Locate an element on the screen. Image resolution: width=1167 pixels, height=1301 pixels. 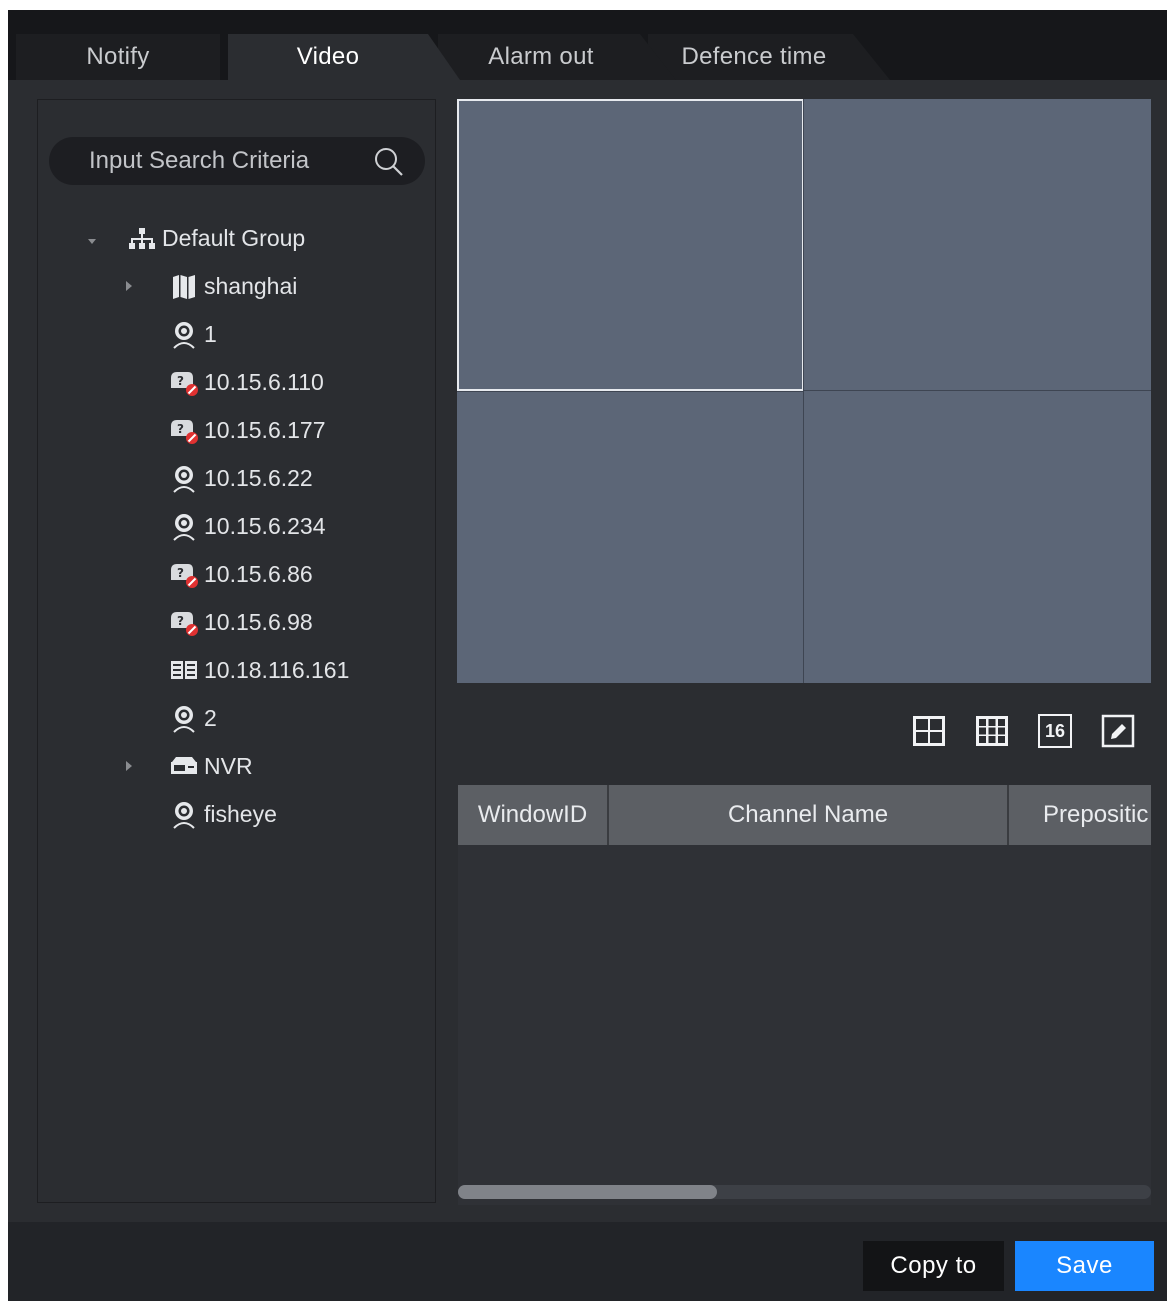
tree-node-label: 10.18.116.161 is located at coordinates (277, 669).